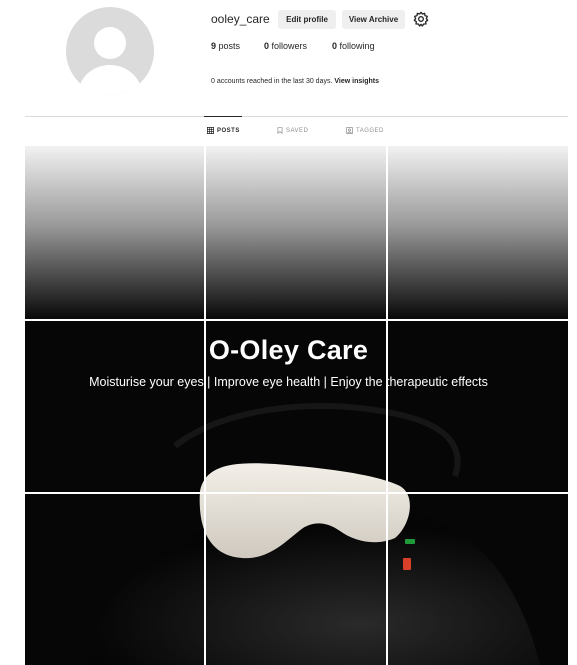 This screenshot has width=577, height=665. I want to click on followers-count-value: 0, so click(267, 46).